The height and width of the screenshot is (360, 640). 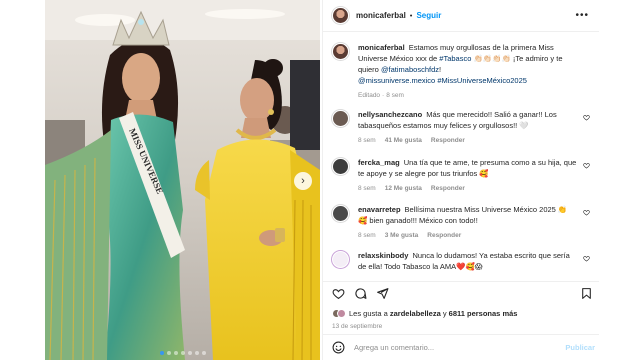 What do you see at coordinates (379, 162) in the screenshot?
I see `comment-username: fercka_mag` at bounding box center [379, 162].